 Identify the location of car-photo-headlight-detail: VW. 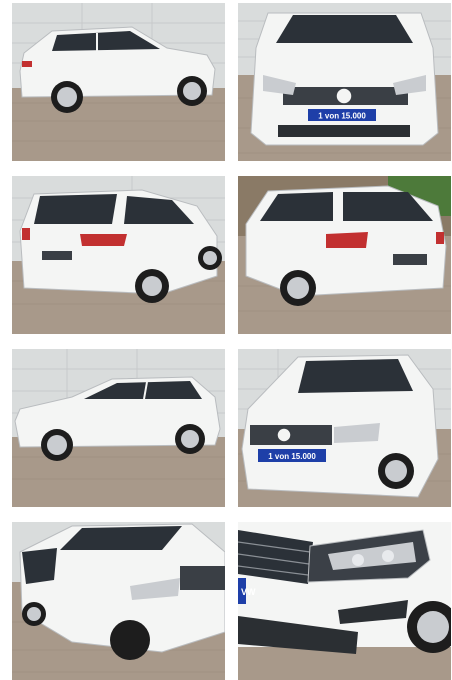
(344, 601).